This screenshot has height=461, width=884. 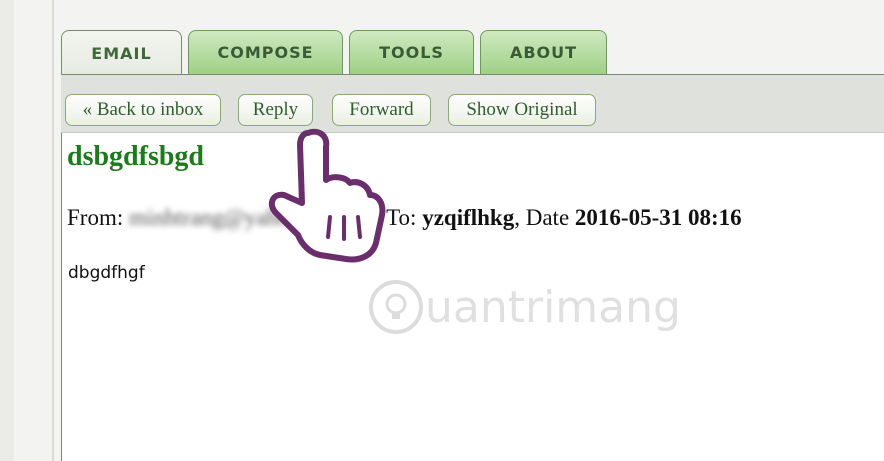 I want to click on reply-button: Reply, so click(x=275, y=110).